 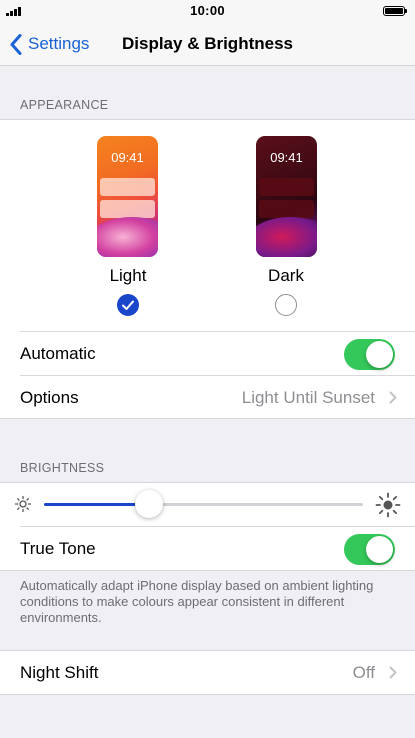 I want to click on section-header-brightness: BRIGHTNESS, so click(x=62, y=468).